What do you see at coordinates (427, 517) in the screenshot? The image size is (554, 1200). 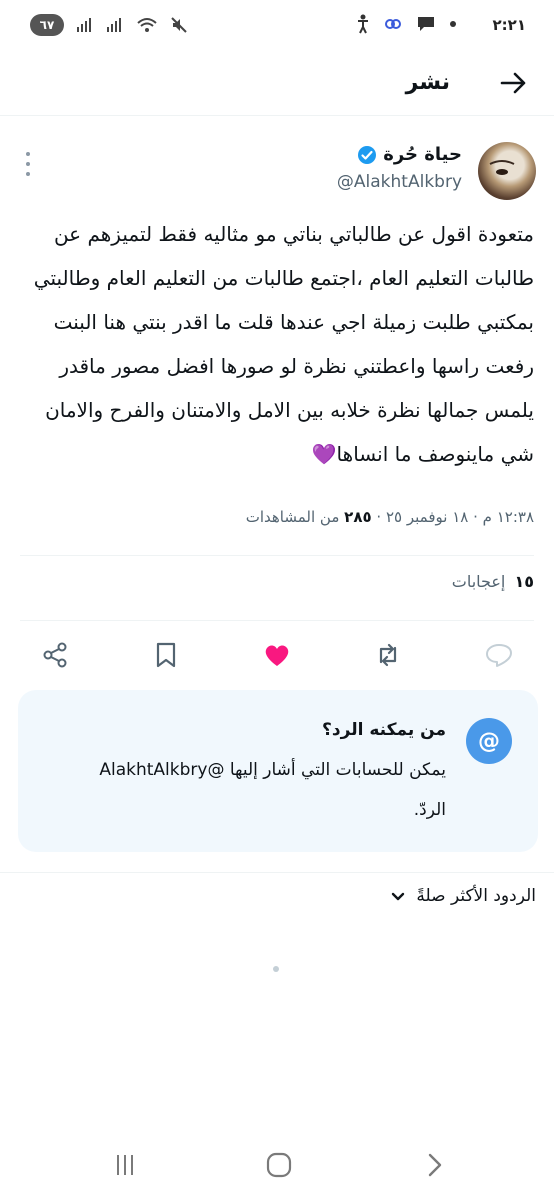 I see `tweet-date: ١٨ نوفمبر ٢٥` at bounding box center [427, 517].